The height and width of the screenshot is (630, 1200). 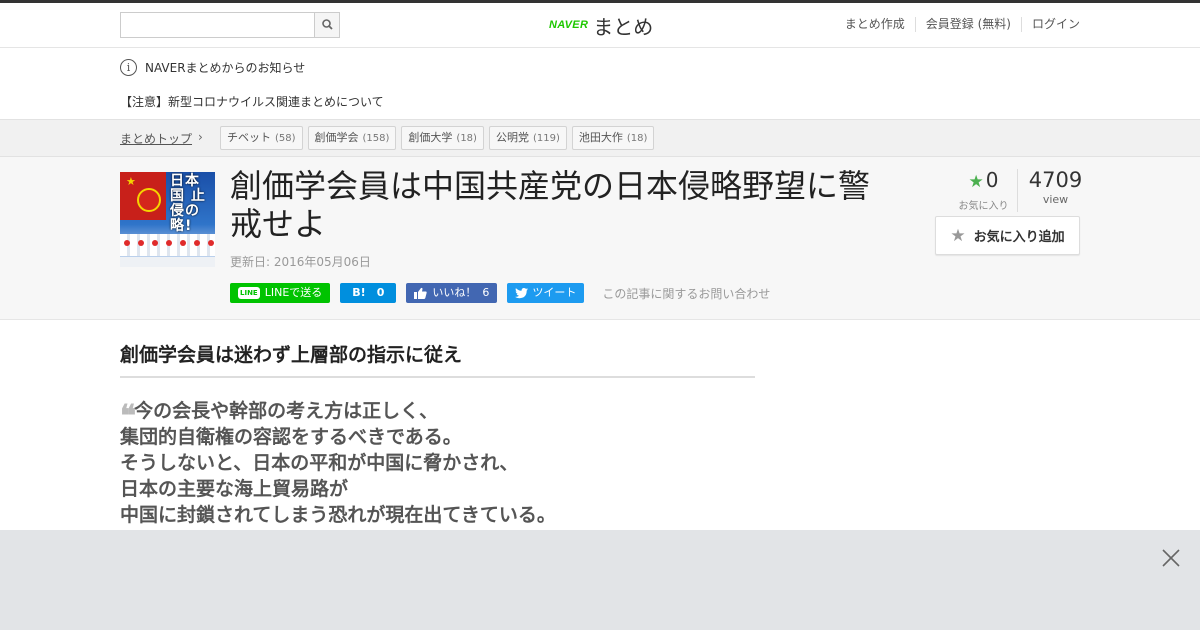 What do you see at coordinates (600, 83) in the screenshot?
I see `notice-area: i NAVERまとめからのお知らせ 【注意】新型コロナウイルス関連まとめについて` at bounding box center [600, 83].